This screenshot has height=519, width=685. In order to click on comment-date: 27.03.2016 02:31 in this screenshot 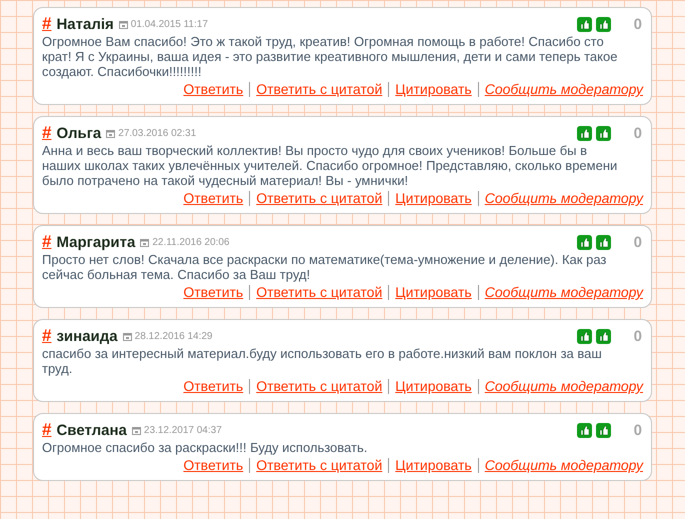, I will do `click(157, 133)`.